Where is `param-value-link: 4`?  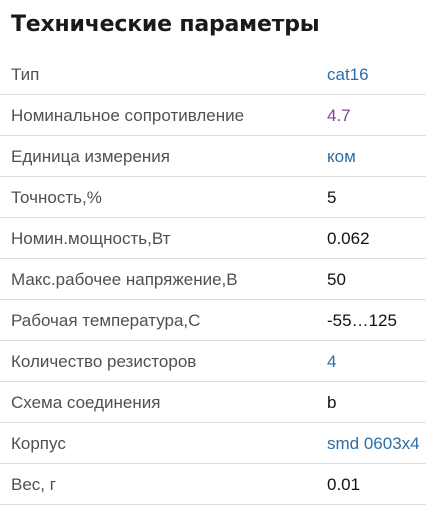
param-value-link: 4 is located at coordinates (331, 361).